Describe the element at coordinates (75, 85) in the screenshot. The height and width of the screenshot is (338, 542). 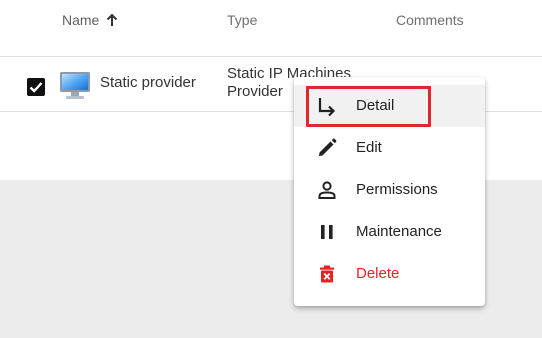
I see `monitor-icon` at that location.